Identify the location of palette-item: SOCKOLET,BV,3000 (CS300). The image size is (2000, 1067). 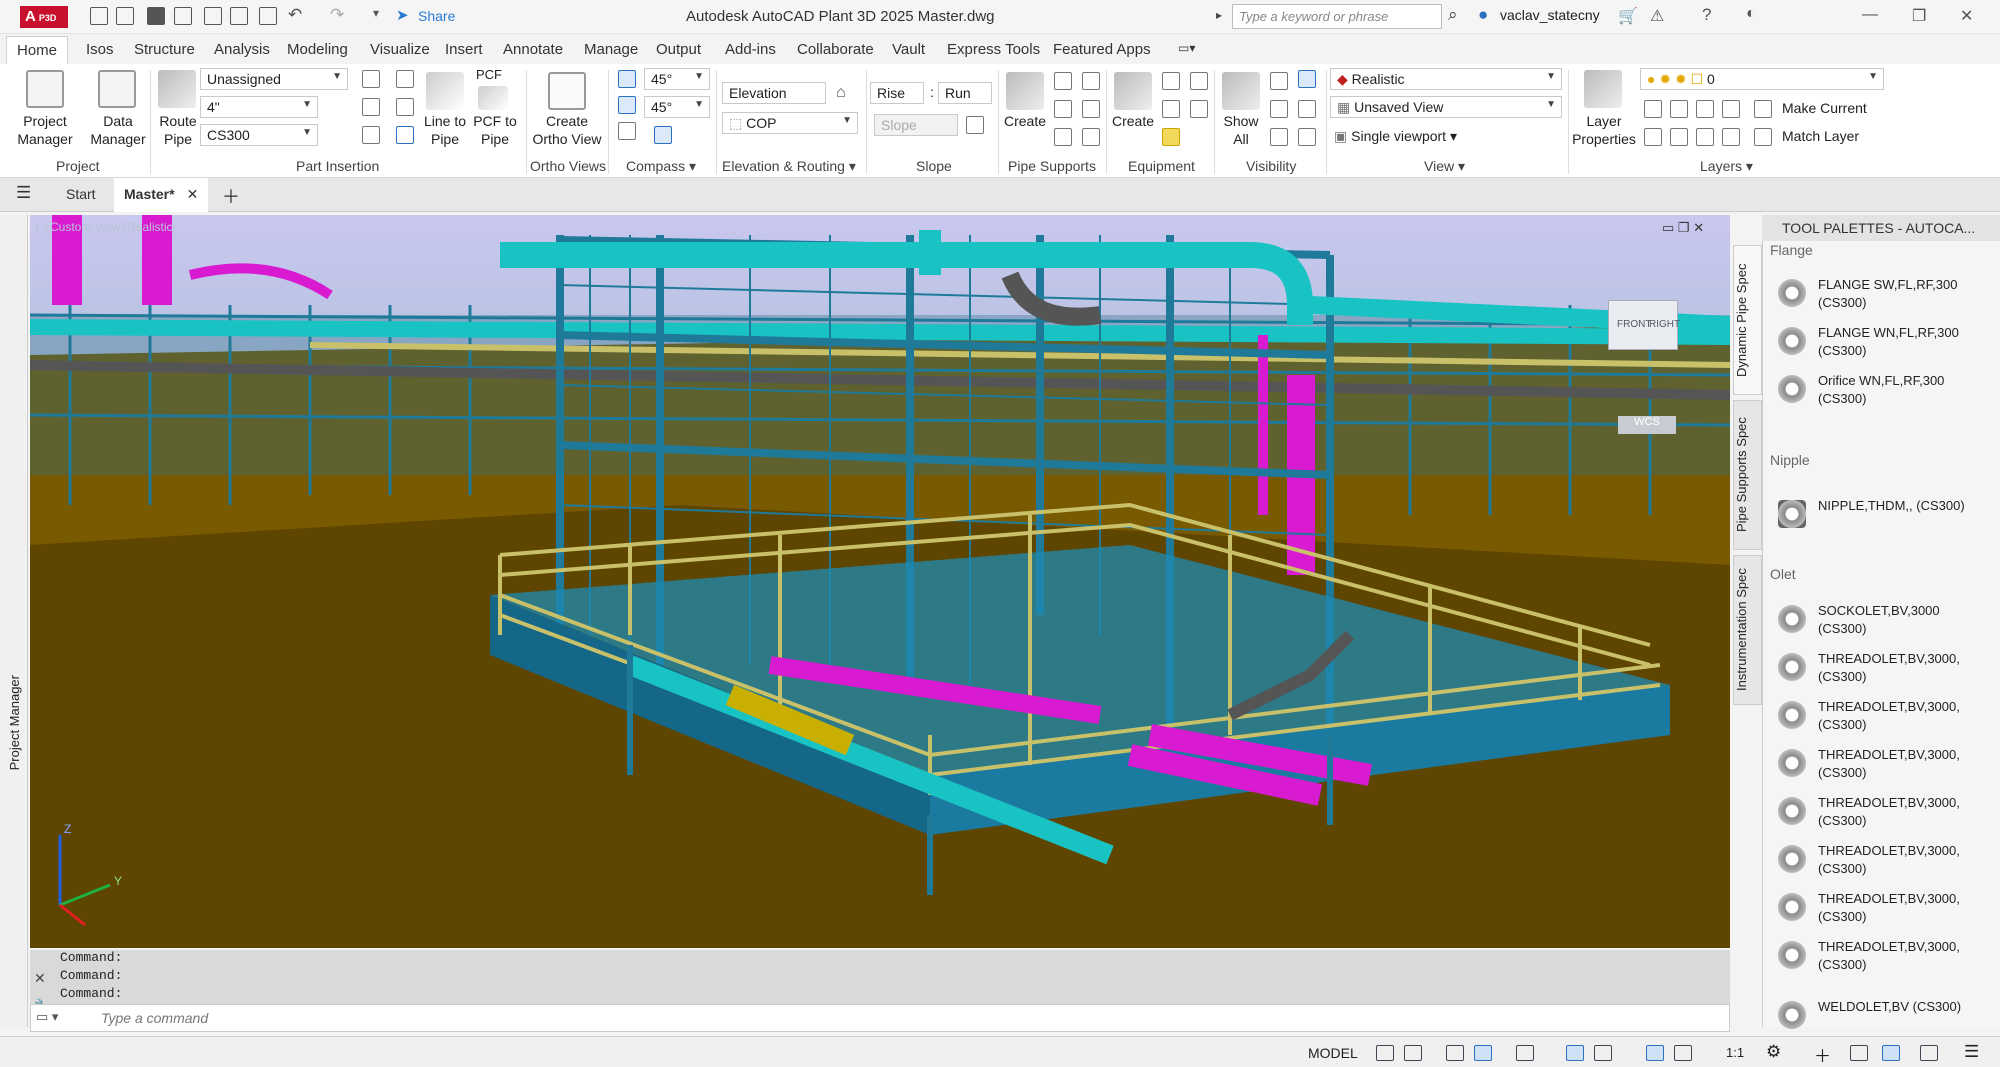
(1878, 620).